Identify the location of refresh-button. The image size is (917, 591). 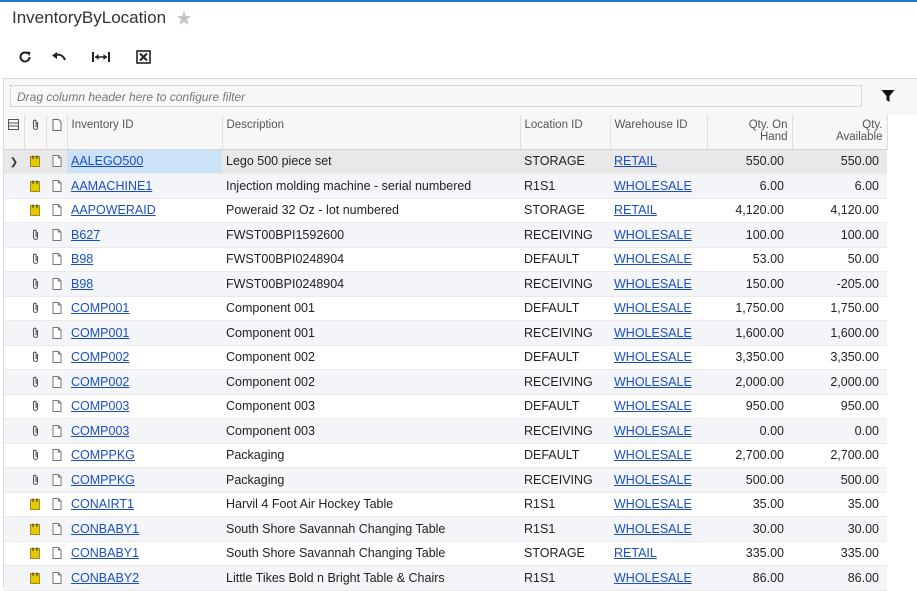
(25, 57).